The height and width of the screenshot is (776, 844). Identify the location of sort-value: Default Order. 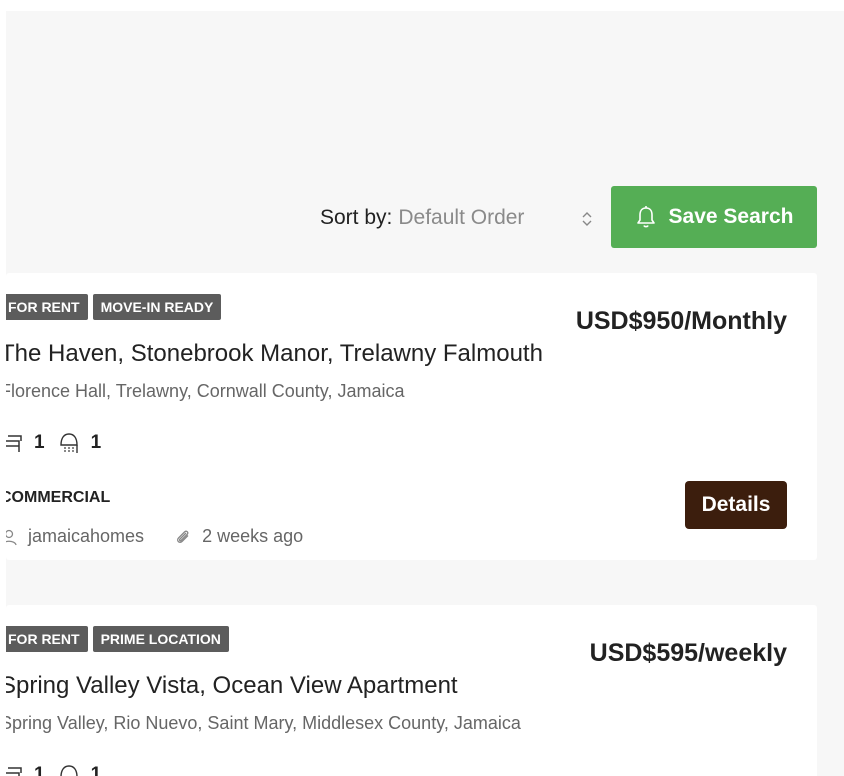
(461, 218).